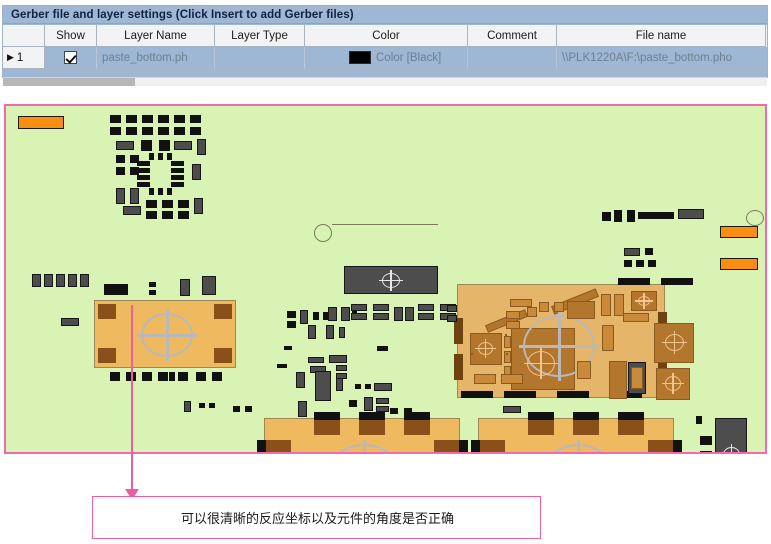 Image resolution: width=771 pixels, height=544 pixels. I want to click on connector-pad, so click(739, 232).